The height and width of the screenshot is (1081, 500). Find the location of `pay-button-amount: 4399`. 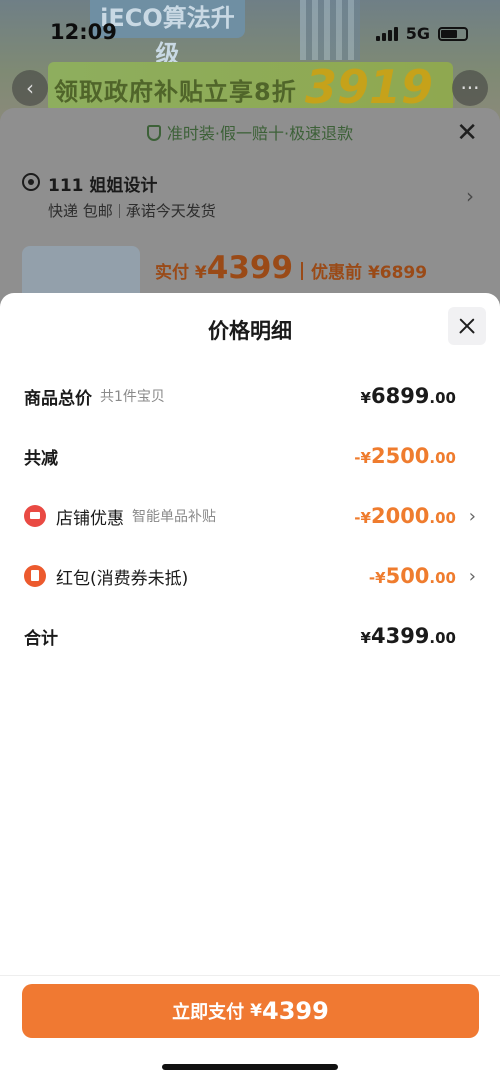

pay-button-amount: 4399 is located at coordinates (295, 1011).